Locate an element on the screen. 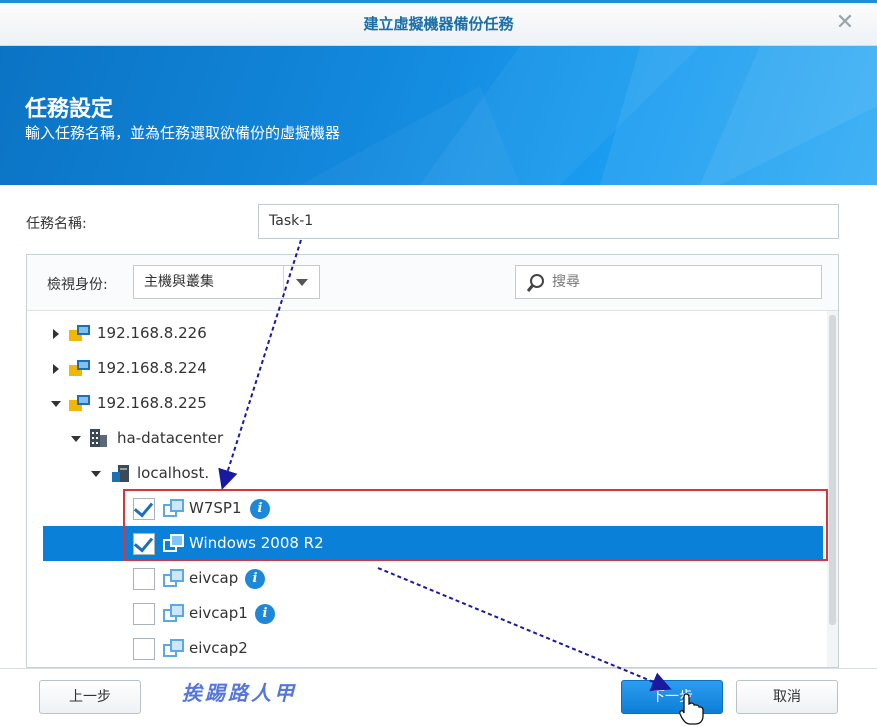 The image size is (877, 726). tree-item-label: eivcap1 is located at coordinates (218, 613).